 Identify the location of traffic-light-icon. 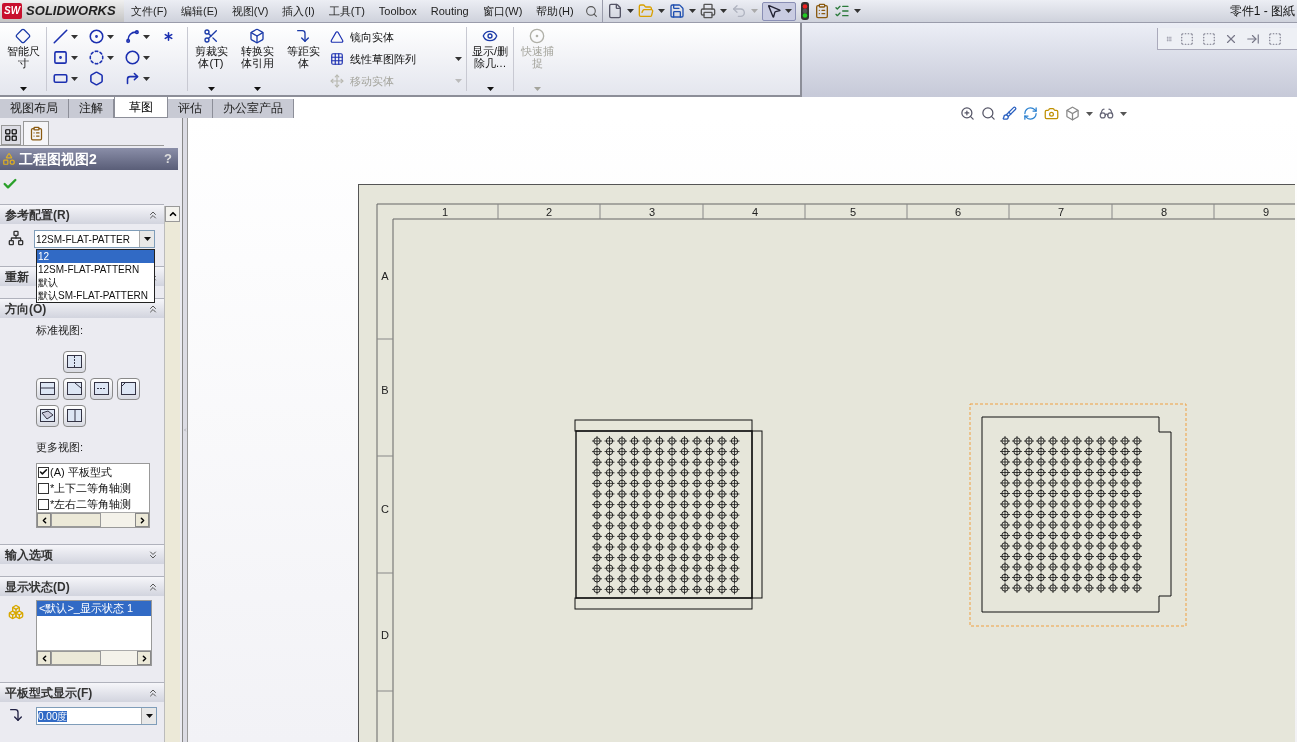
(804, 11).